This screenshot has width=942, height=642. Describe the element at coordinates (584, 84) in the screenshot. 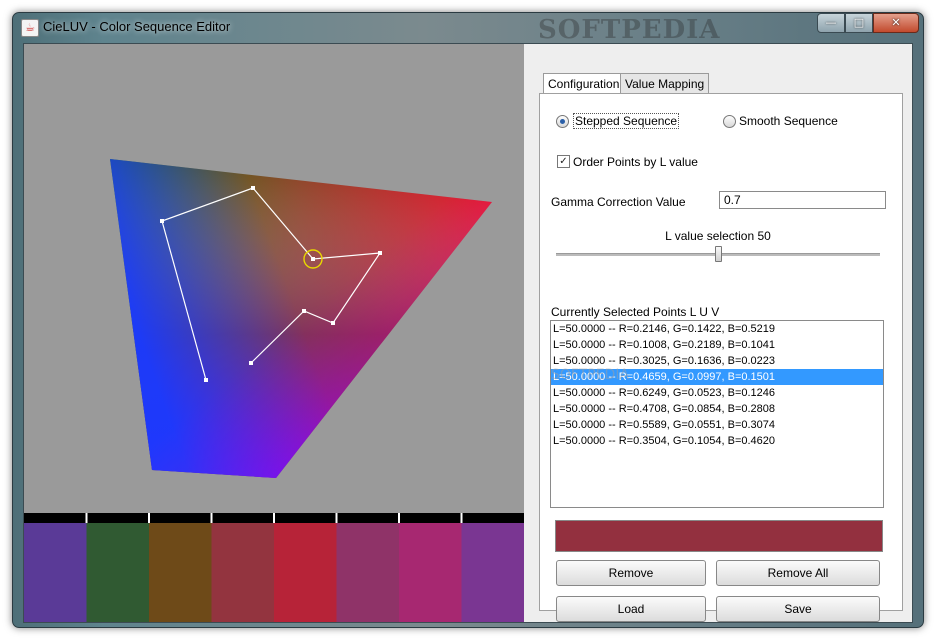

I see `tab-configuration: Configuration` at that location.